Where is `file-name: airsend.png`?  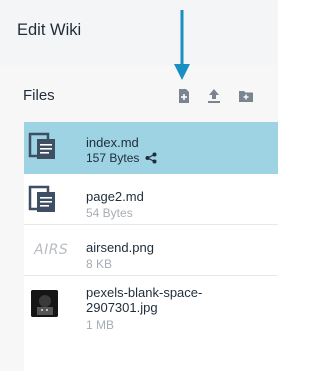
file-name: airsend.png is located at coordinates (120, 247).